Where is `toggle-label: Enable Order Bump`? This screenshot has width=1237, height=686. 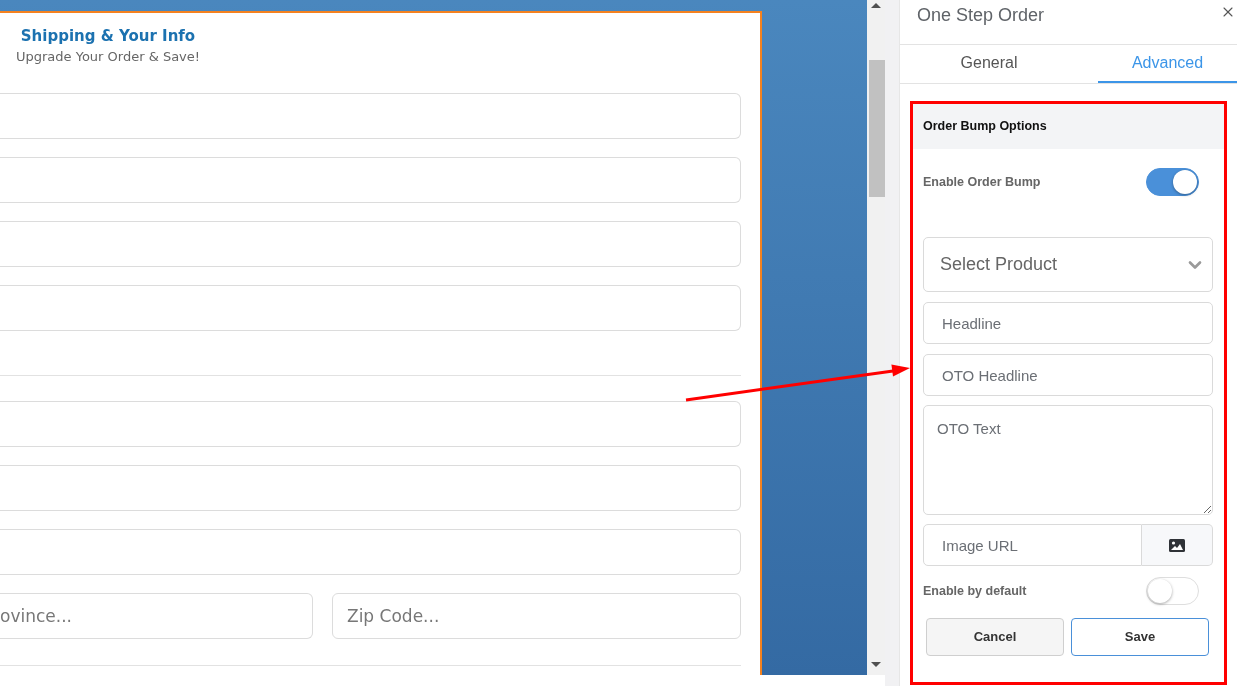
toggle-label: Enable Order Bump is located at coordinates (982, 182).